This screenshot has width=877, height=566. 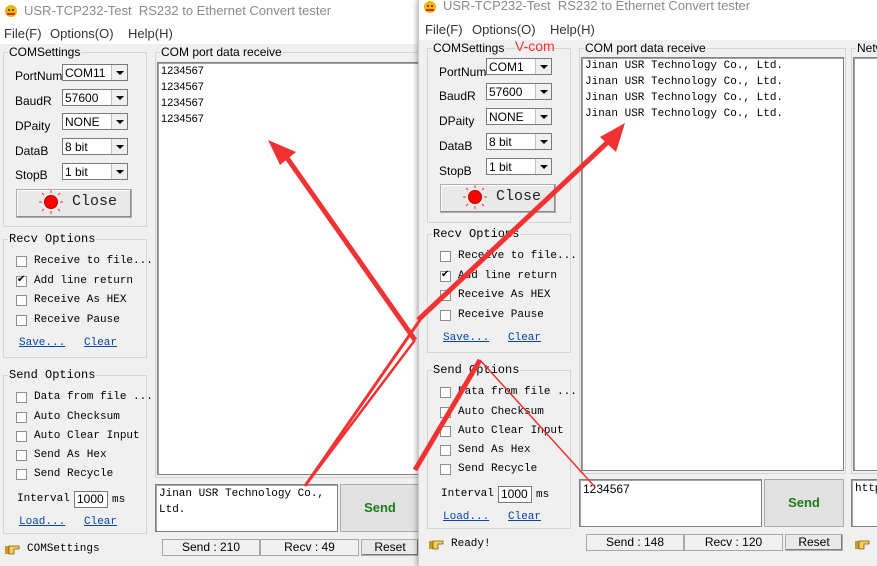 What do you see at coordinates (85, 73) in the screenshot?
I see `portnum-value: COM11` at bounding box center [85, 73].